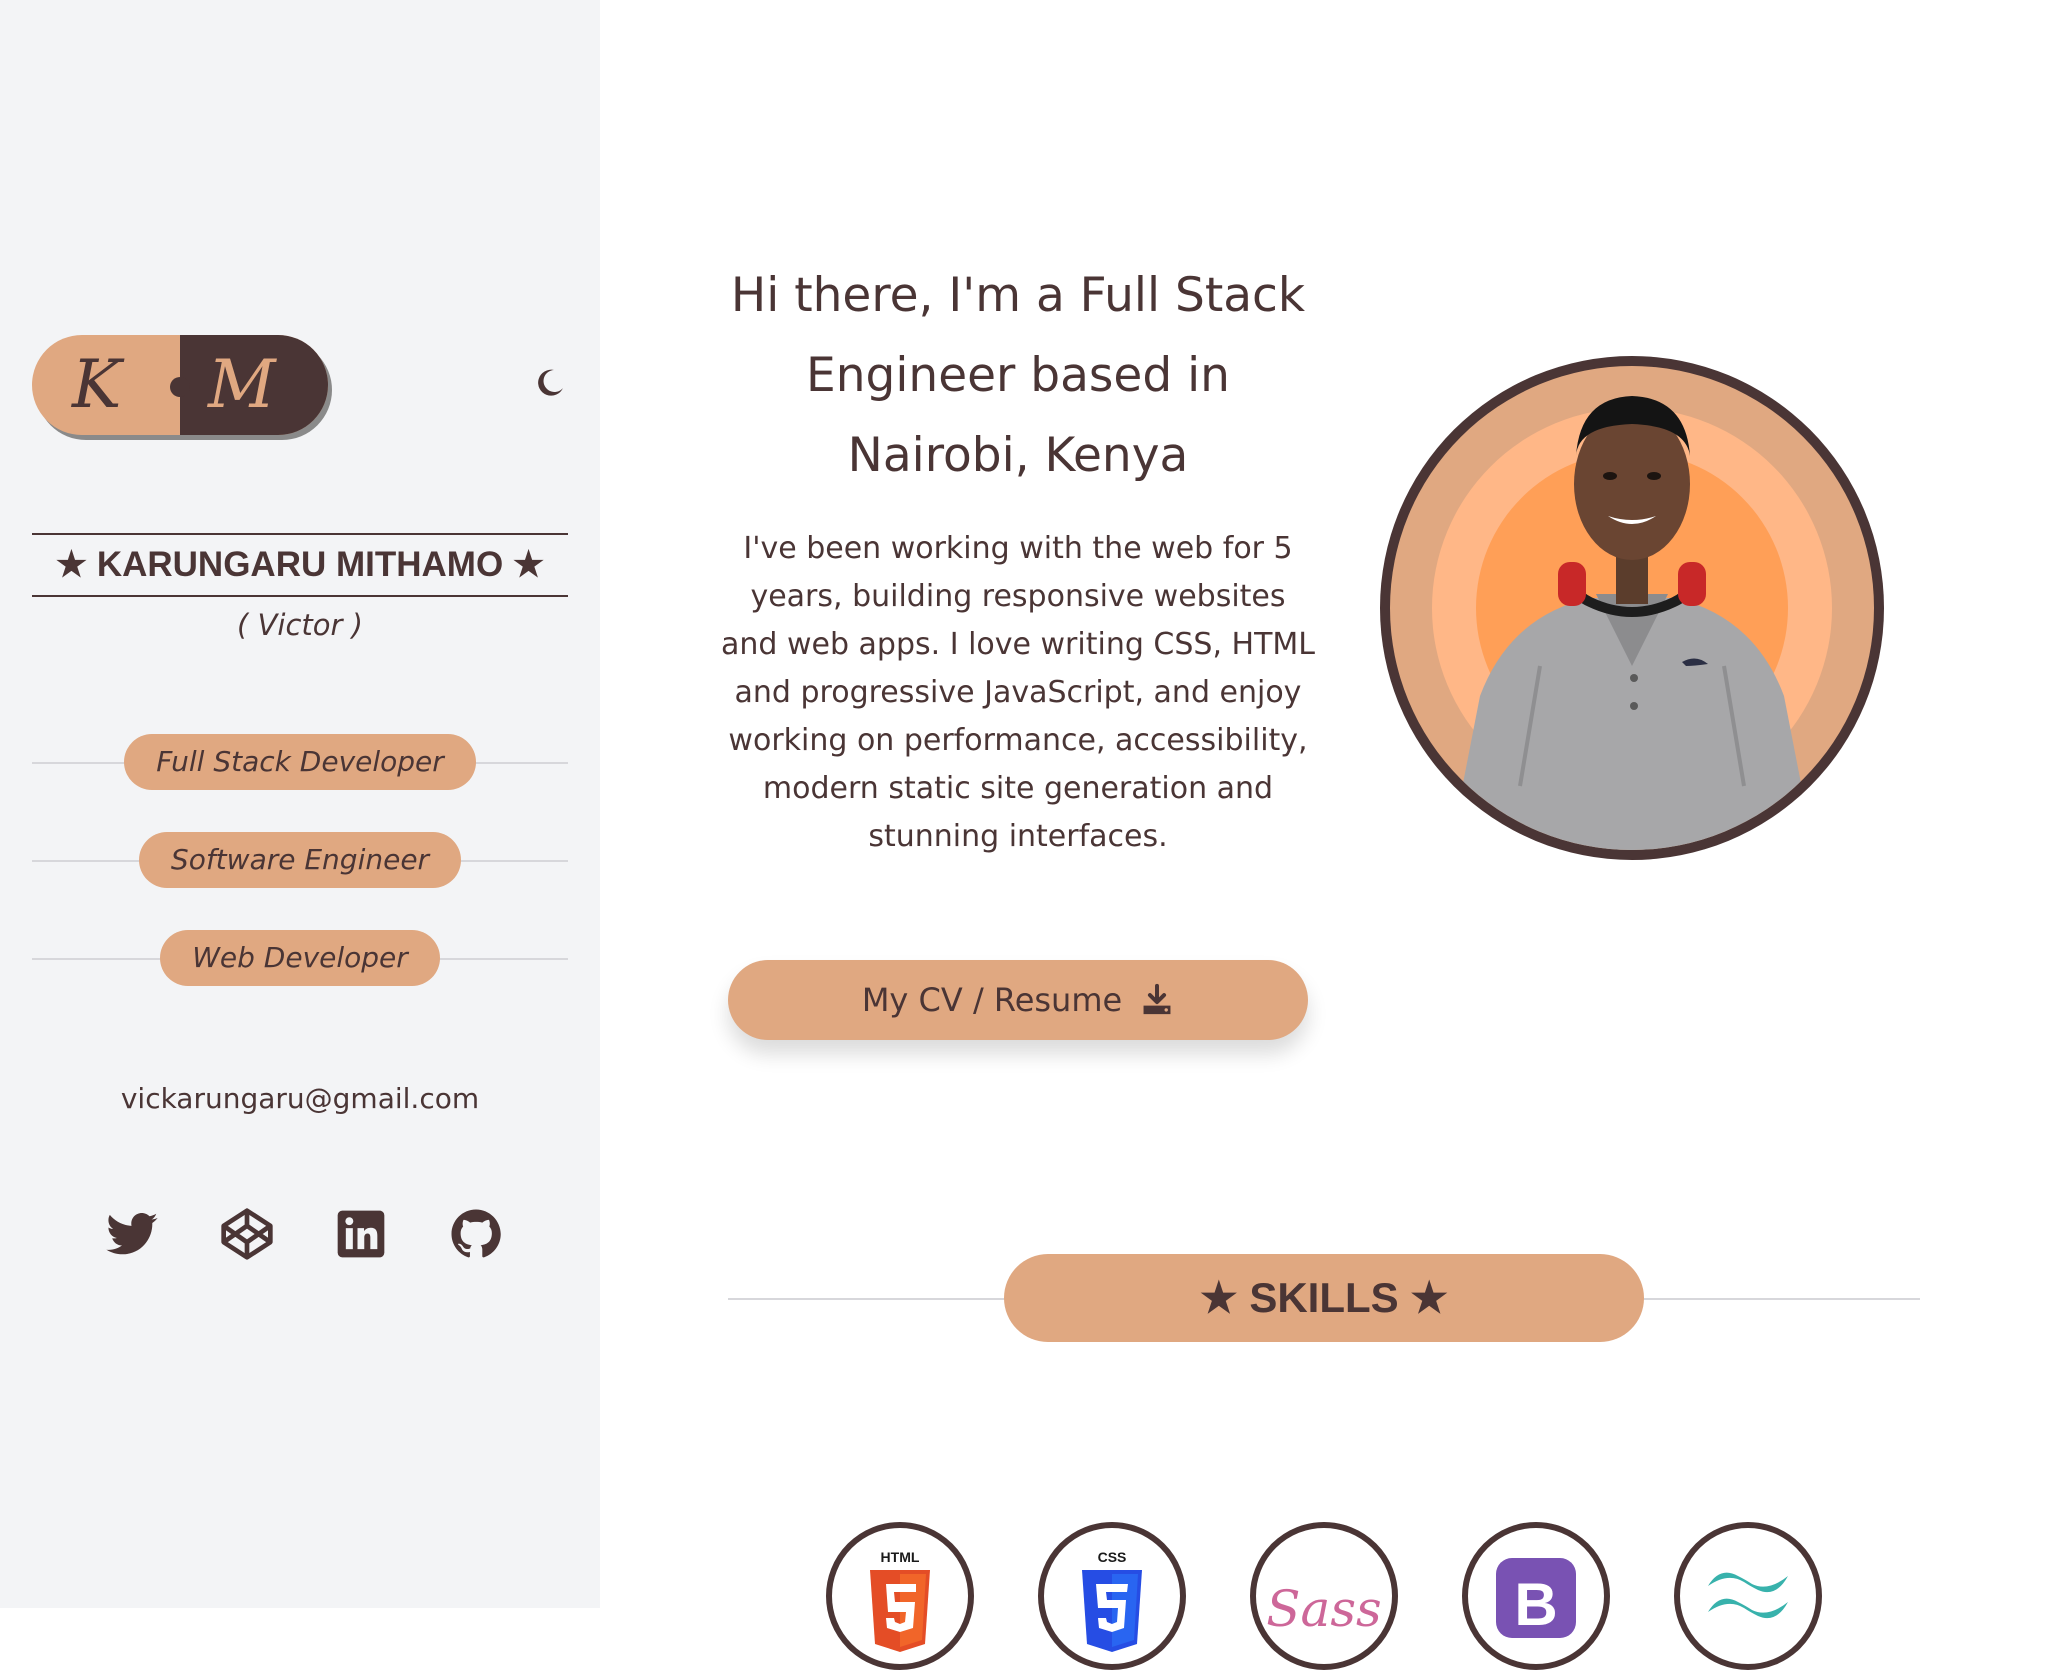  What do you see at coordinates (550, 382) in the screenshot?
I see `moon-icon` at bounding box center [550, 382].